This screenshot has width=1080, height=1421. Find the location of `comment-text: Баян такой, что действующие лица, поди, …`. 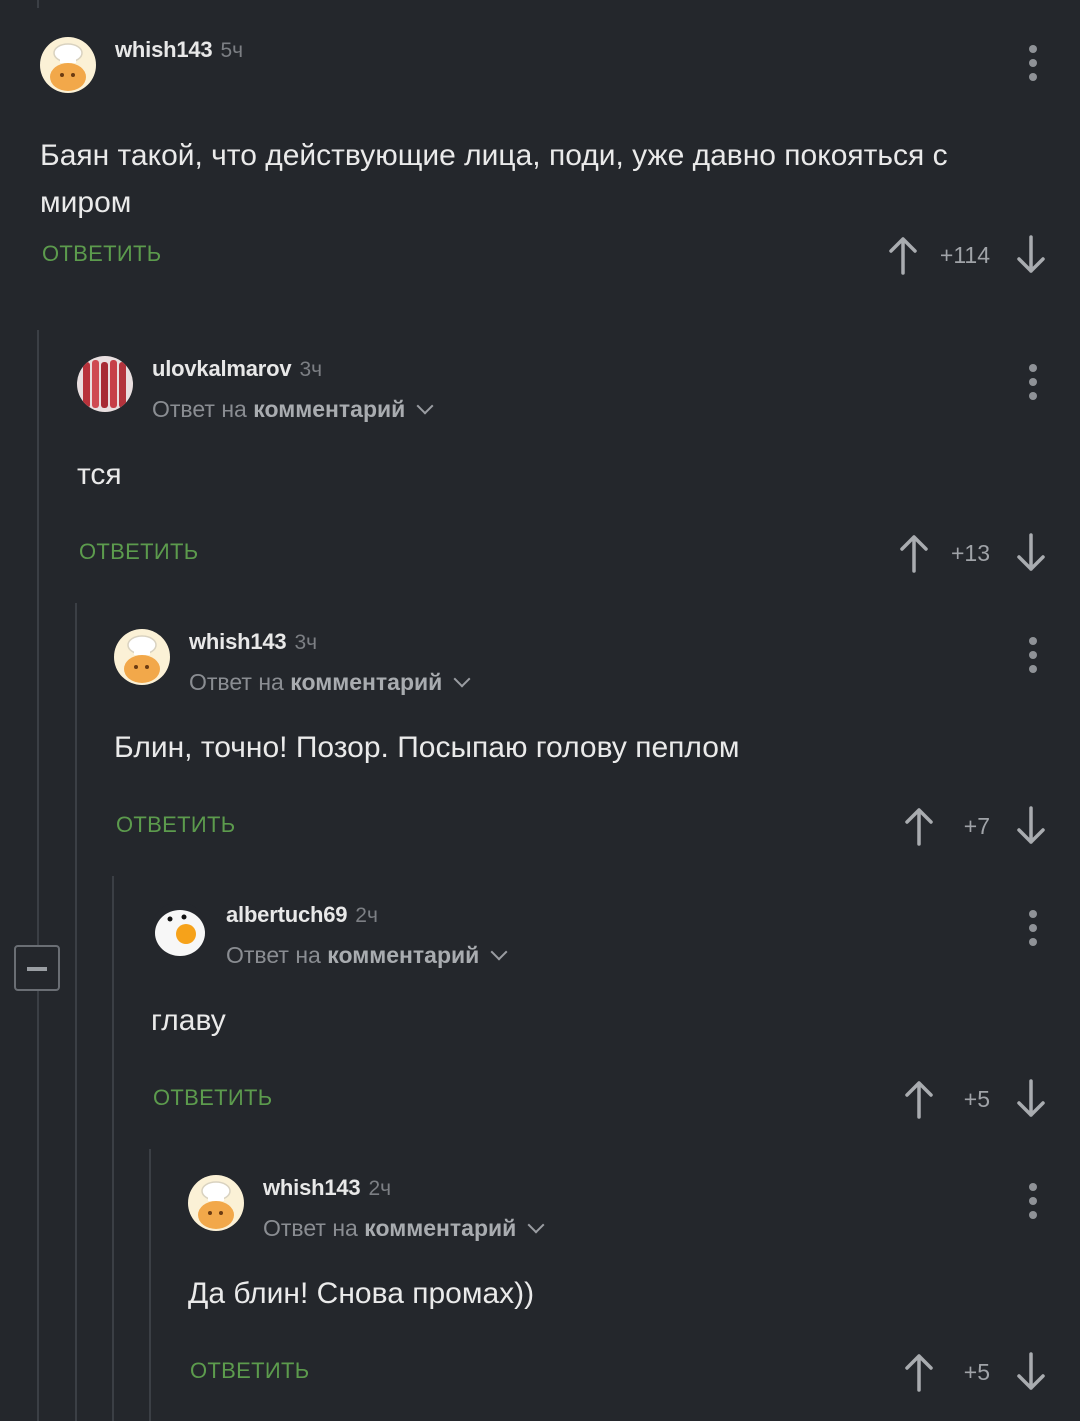

comment-text: Баян такой, что действующие лица, поди, … is located at coordinates (494, 179).